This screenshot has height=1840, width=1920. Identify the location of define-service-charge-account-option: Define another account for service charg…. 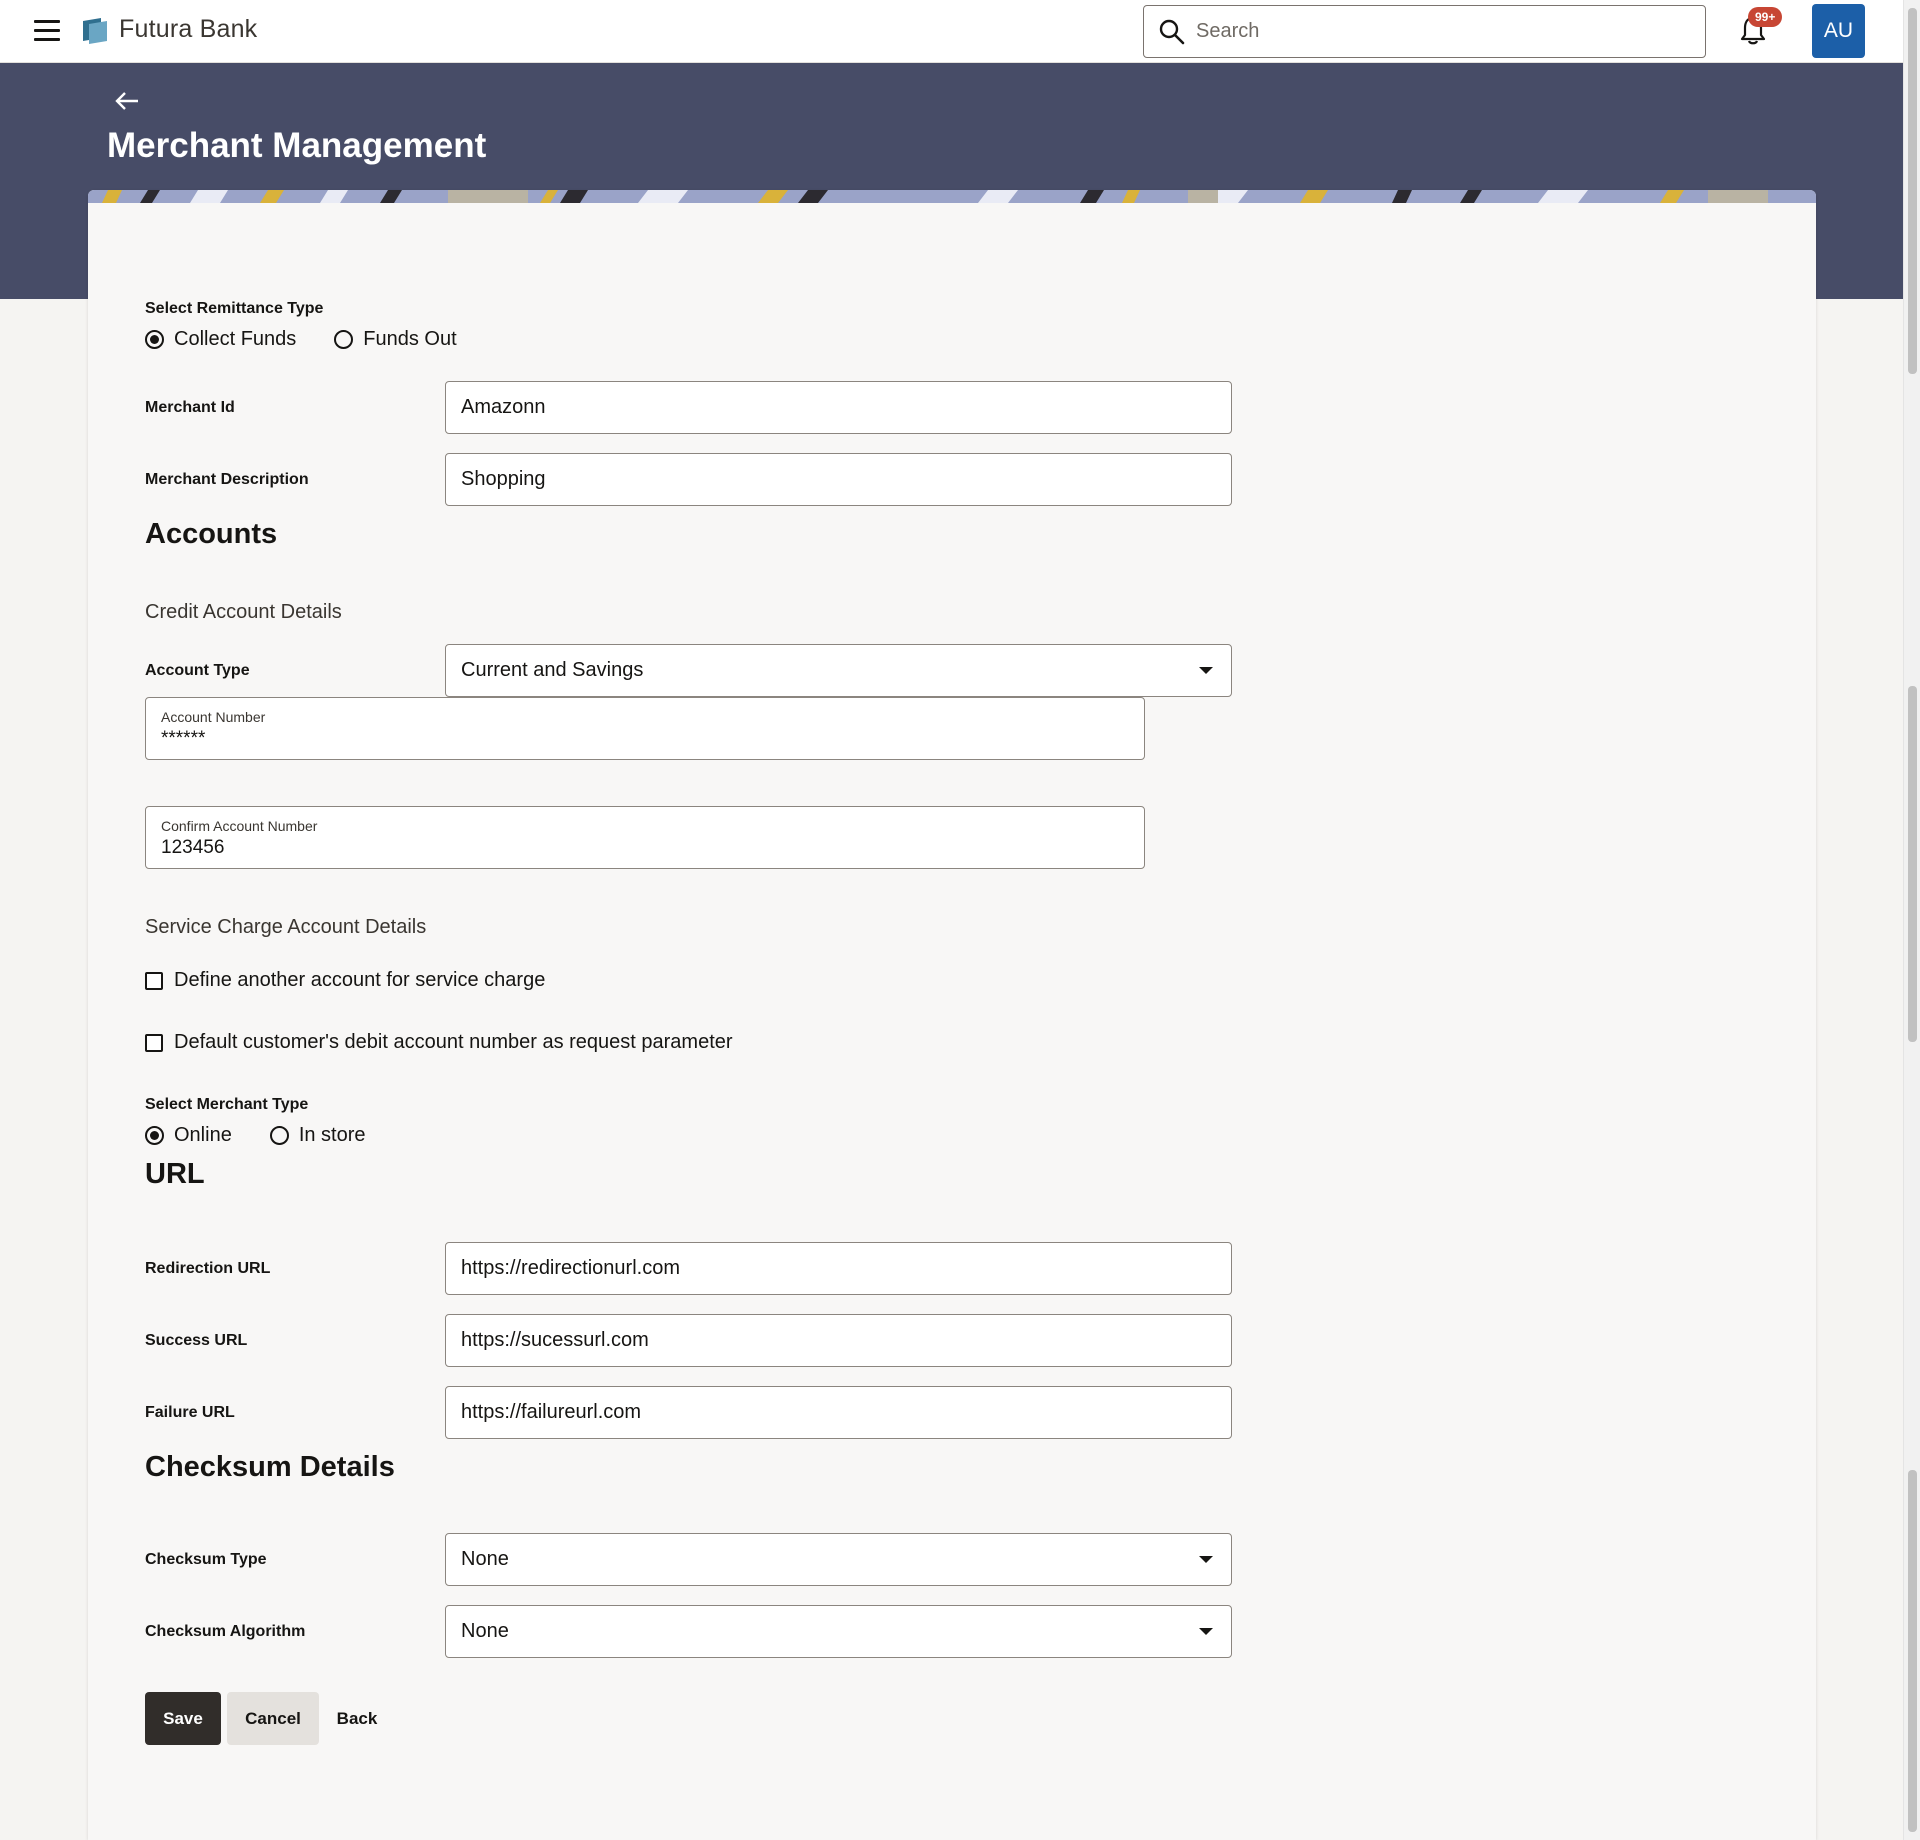
(345, 980).